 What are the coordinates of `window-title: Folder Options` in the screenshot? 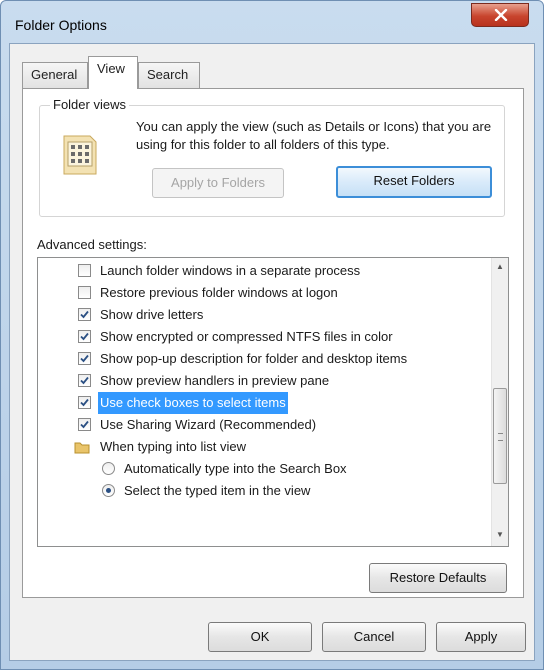 It's located at (61, 25).